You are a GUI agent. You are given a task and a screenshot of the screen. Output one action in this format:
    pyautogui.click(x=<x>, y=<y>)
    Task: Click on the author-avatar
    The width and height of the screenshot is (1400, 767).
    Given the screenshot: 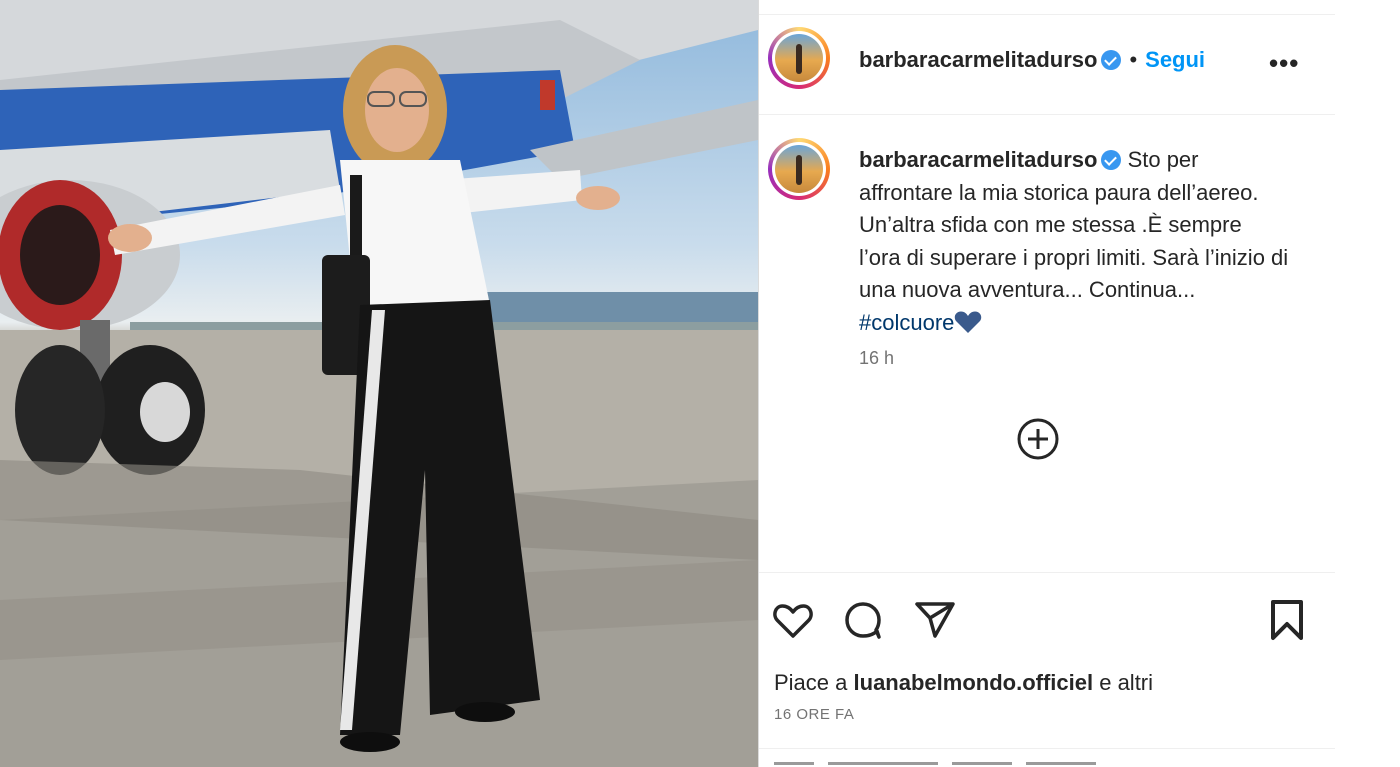 What is the action you would take?
    pyautogui.click(x=799, y=58)
    